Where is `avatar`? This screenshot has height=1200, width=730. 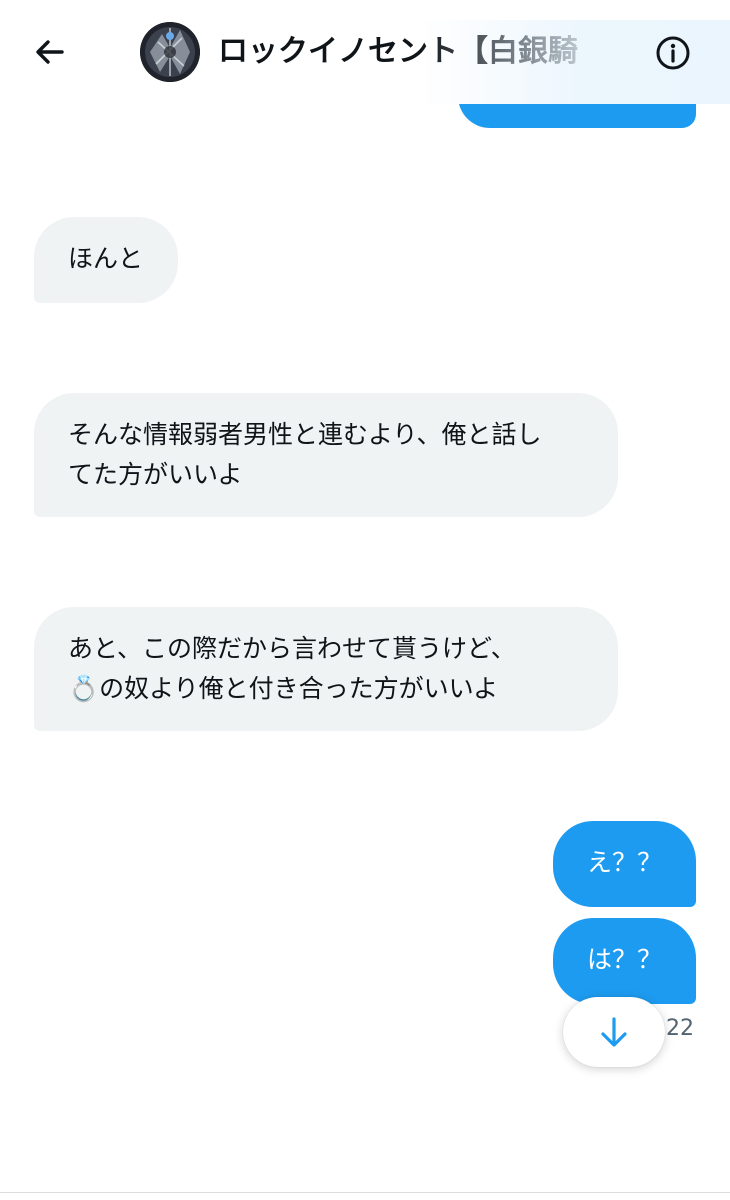 avatar is located at coordinates (170, 52).